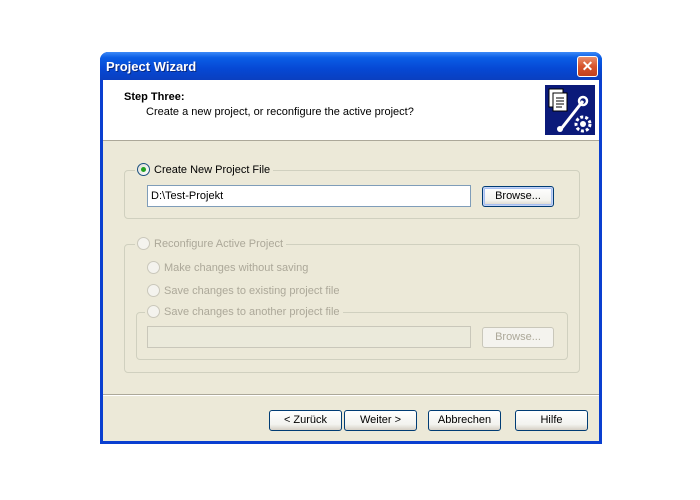  I want to click on reconfigure-project-radio: Reconfigure Active Project, so click(211, 243).